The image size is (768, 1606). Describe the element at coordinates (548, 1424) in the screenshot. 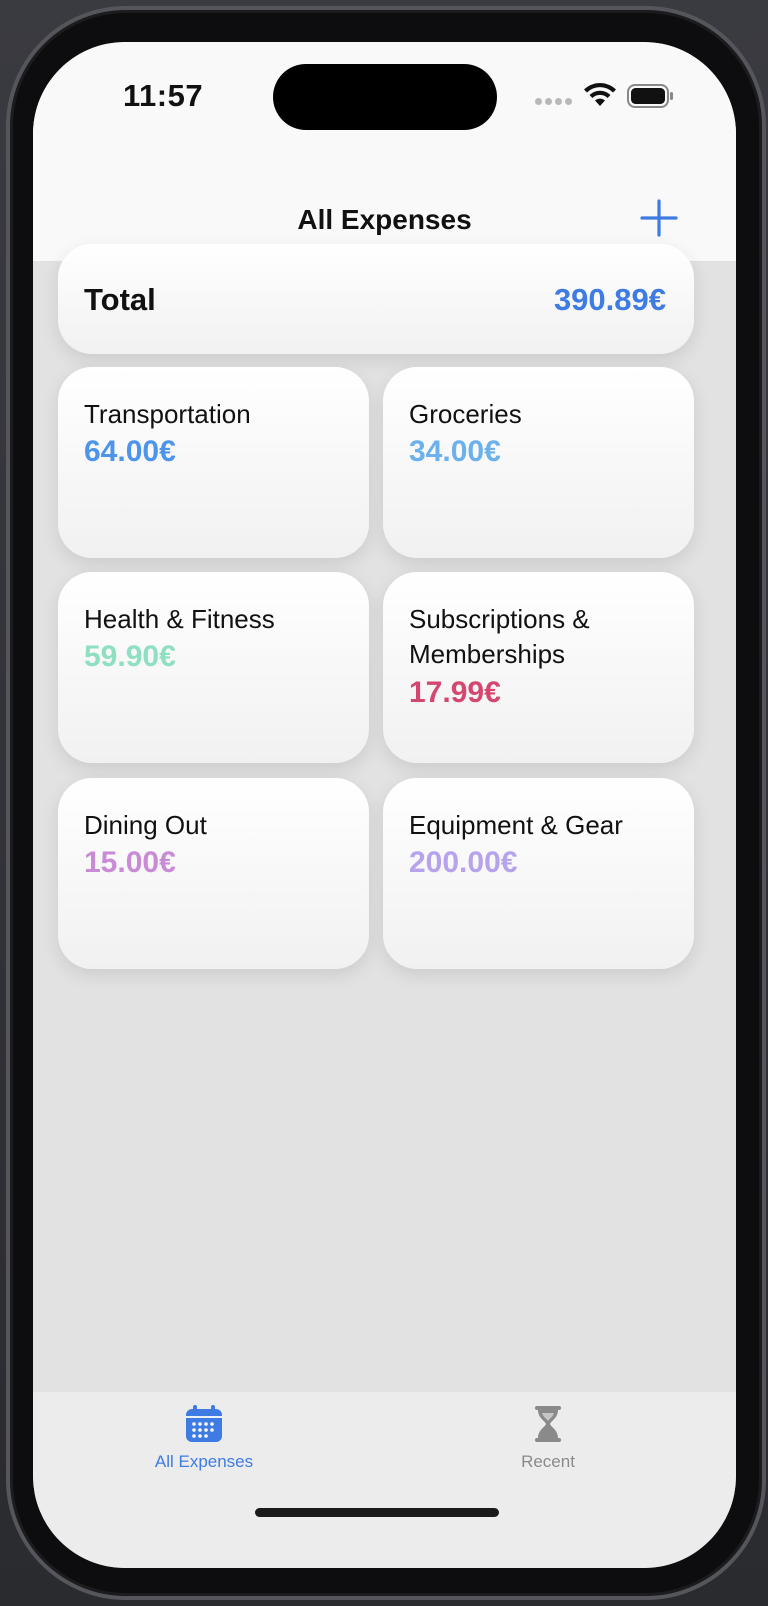

I see `hourglass-icon` at that location.